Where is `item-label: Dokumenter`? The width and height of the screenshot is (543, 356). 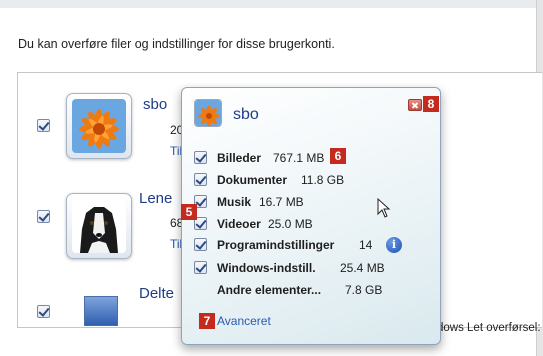
item-label: Dokumenter is located at coordinates (252, 180).